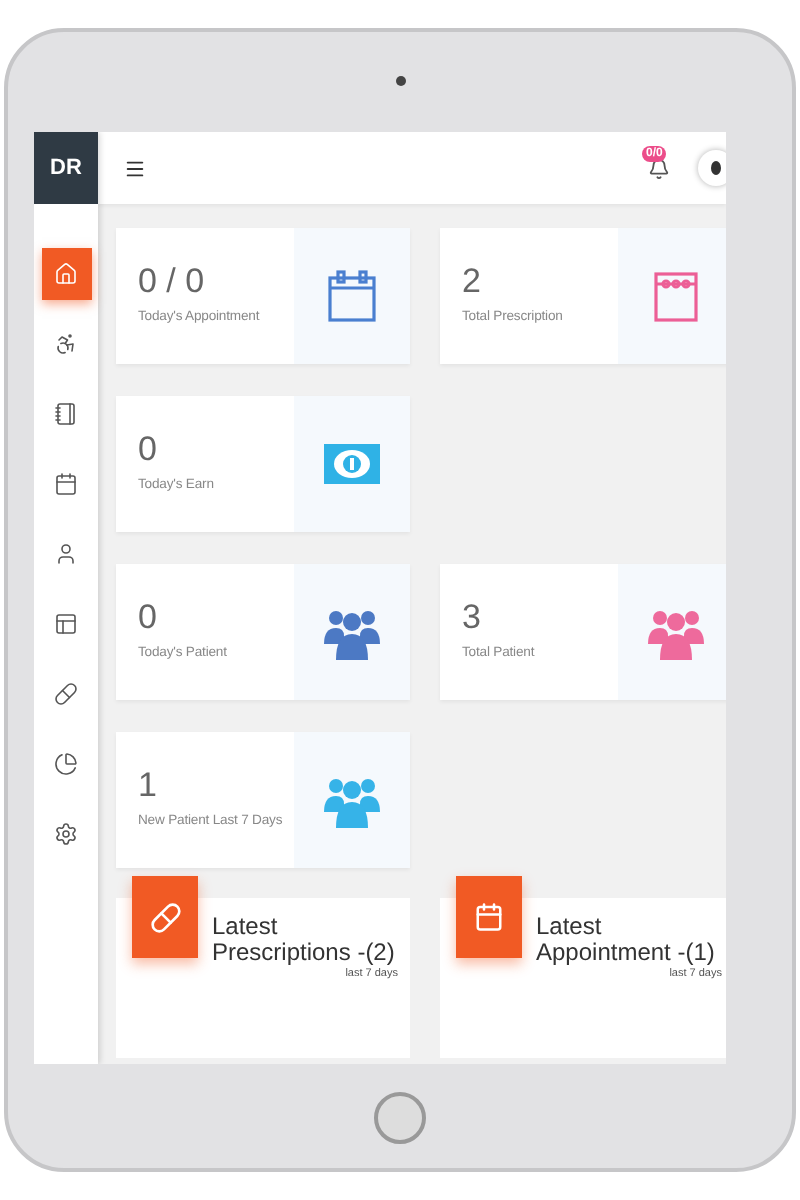  I want to click on avatar, so click(712, 168).